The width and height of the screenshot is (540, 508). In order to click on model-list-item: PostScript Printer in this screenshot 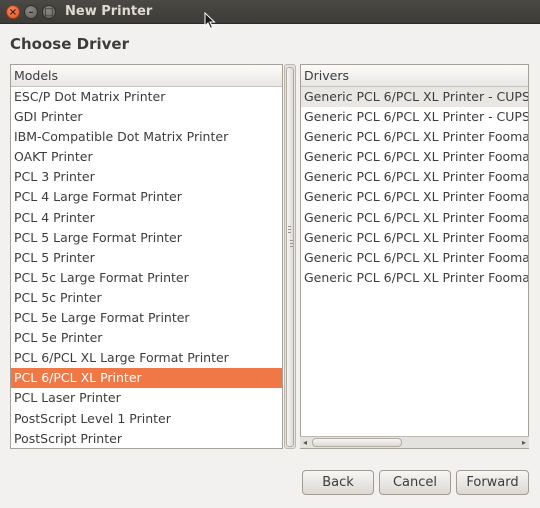, I will do `click(146, 439)`.